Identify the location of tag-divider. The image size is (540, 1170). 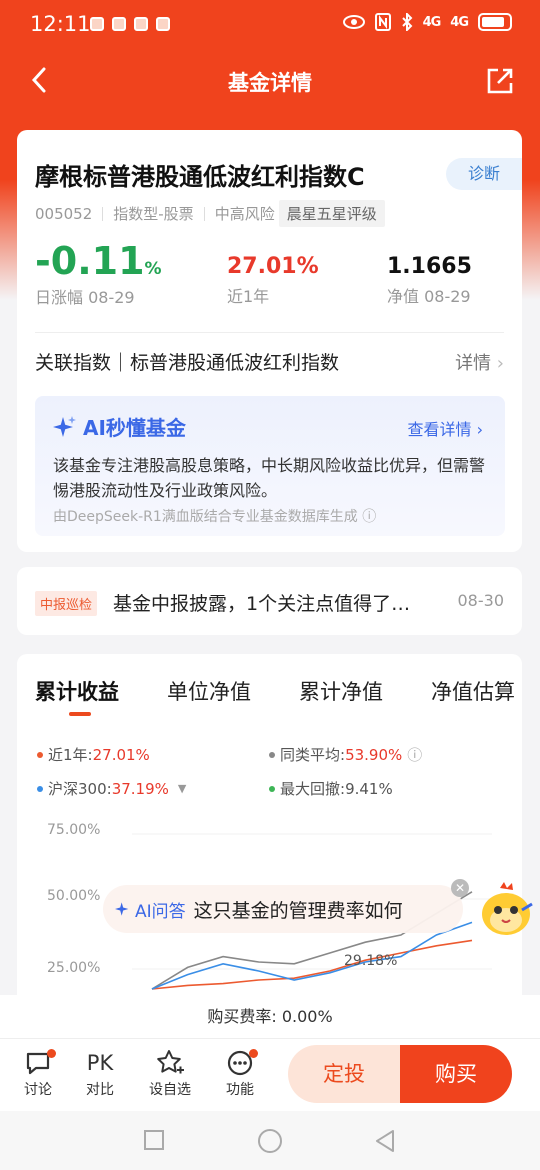
(103, 213).